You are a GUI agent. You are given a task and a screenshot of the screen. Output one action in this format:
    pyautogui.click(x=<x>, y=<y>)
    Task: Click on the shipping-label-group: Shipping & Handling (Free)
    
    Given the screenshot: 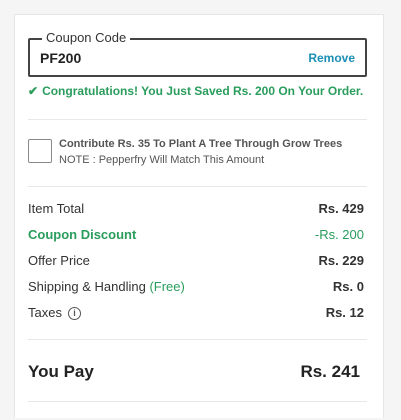 What is the action you would take?
    pyautogui.click(x=106, y=287)
    